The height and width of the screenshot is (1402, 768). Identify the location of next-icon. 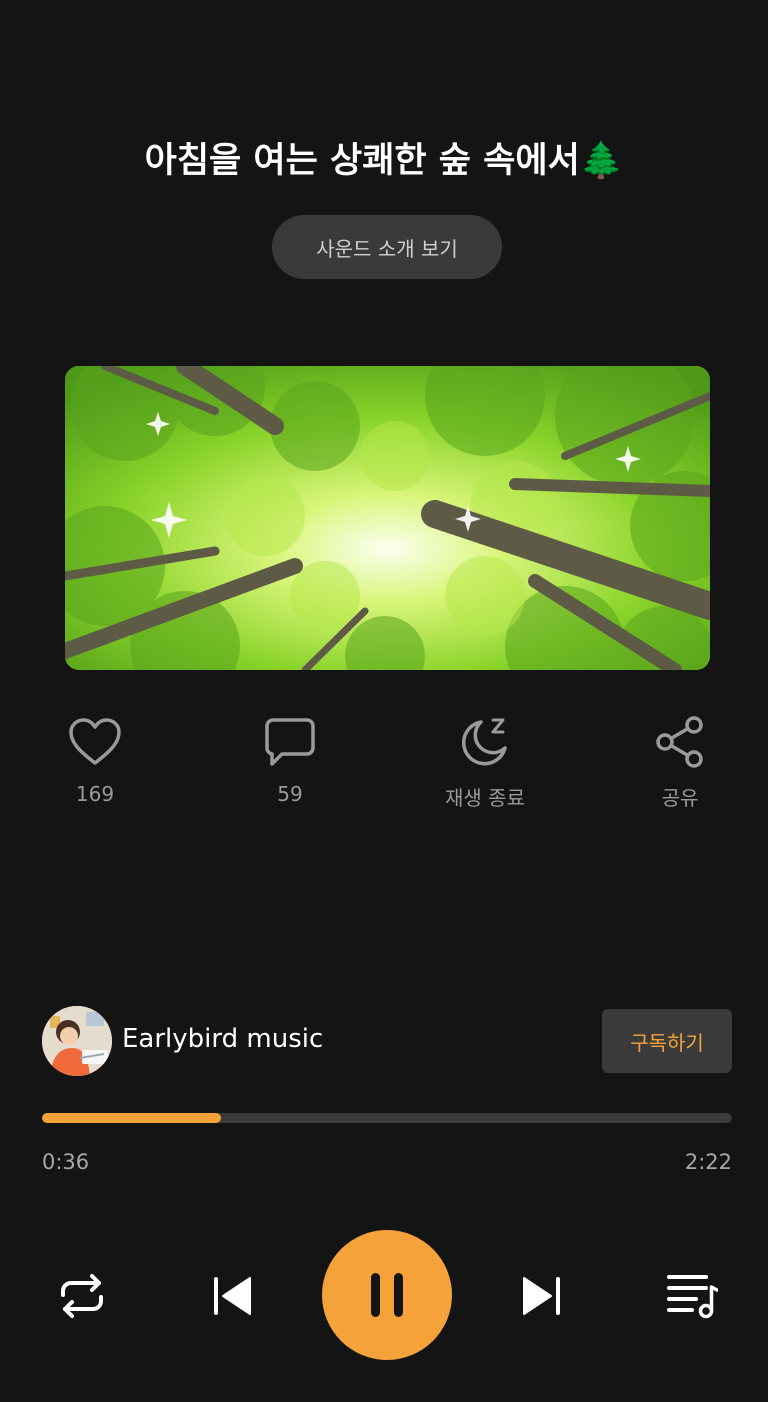
(541, 1296).